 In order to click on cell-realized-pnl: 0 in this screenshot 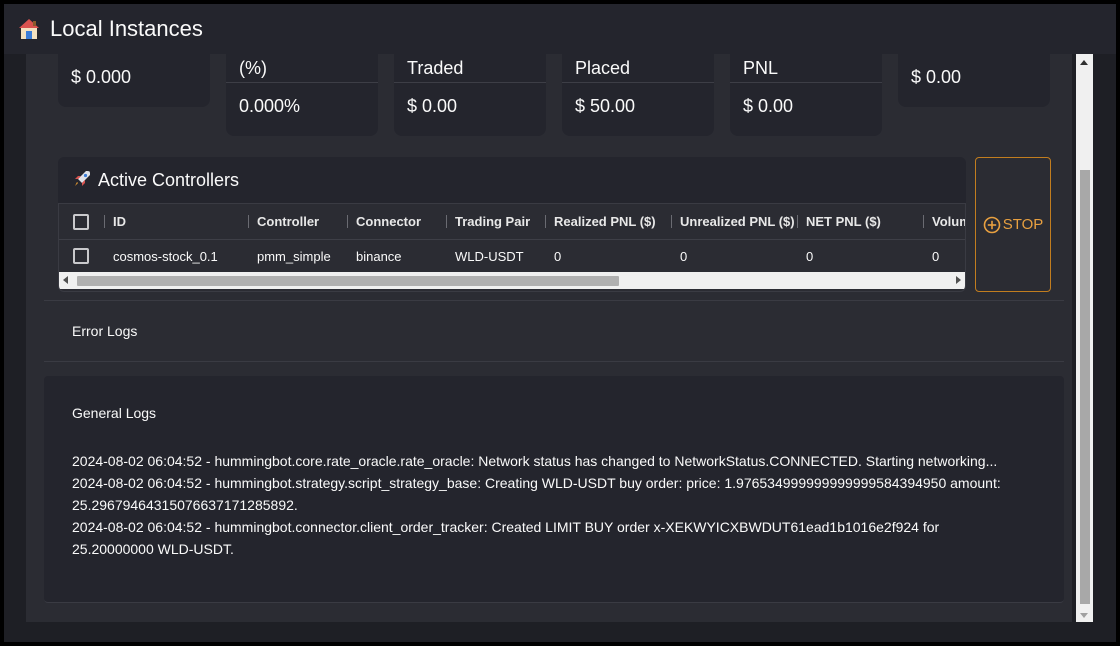, I will do `click(558, 256)`.